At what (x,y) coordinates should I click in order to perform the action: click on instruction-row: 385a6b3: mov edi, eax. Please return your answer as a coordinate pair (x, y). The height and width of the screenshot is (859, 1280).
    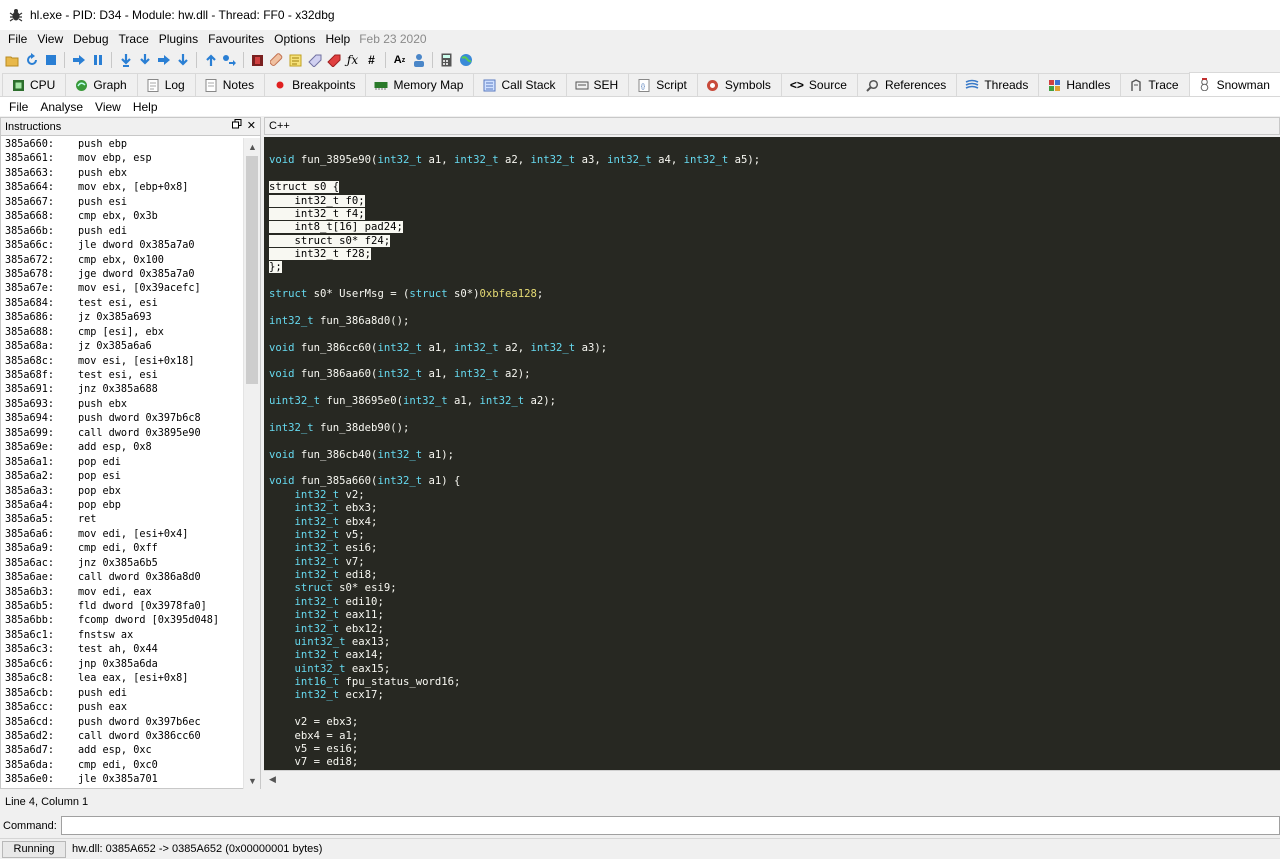
    Looking at the image, I should click on (122, 593).